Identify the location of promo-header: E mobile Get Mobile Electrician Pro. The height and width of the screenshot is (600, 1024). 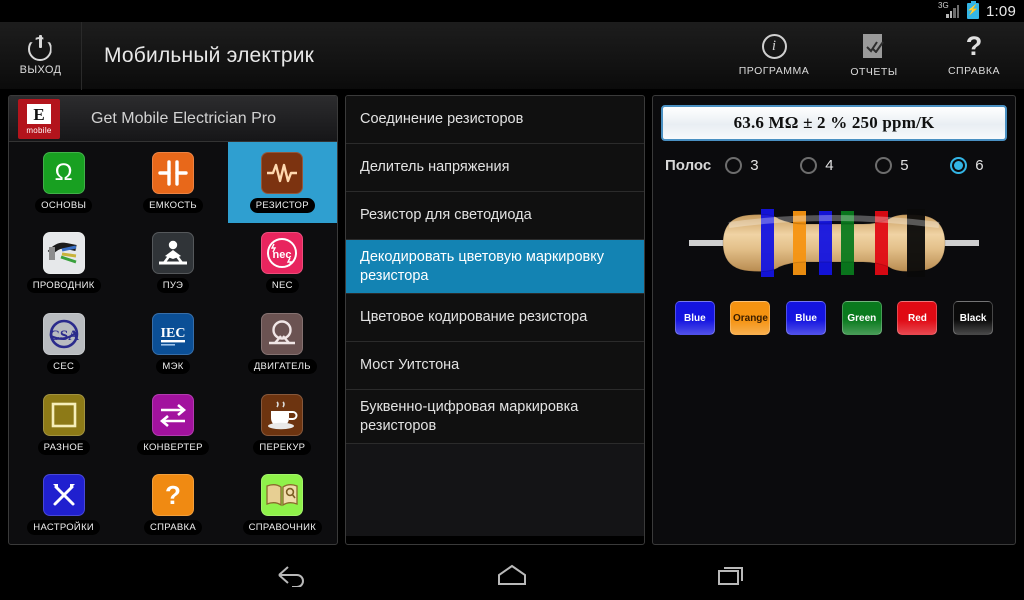
(173, 119).